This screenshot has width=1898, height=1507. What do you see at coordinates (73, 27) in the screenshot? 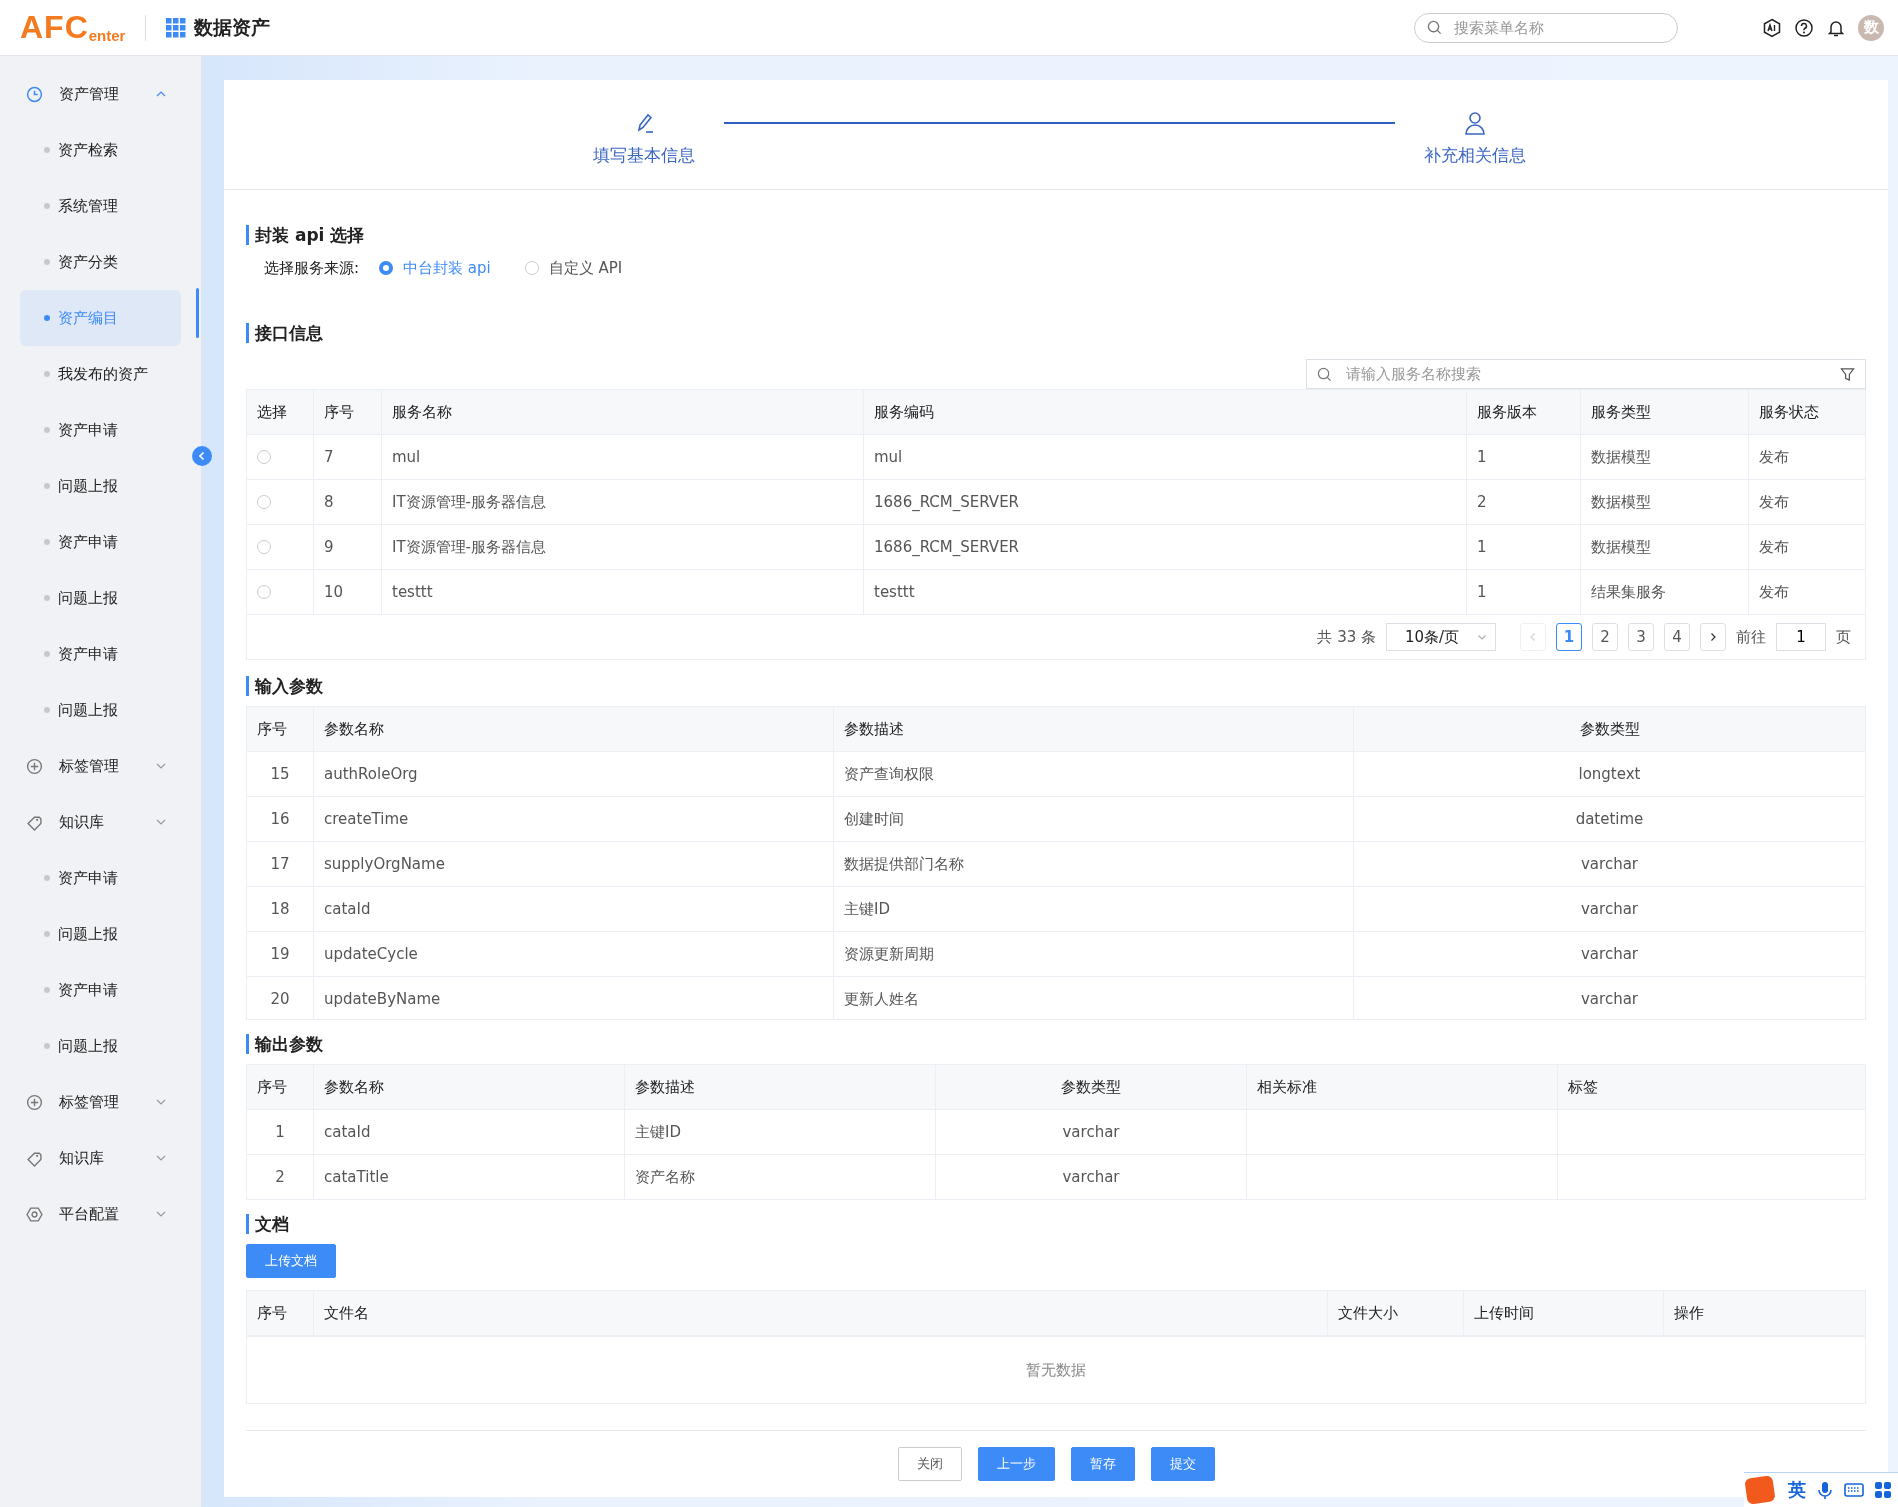
I see `logo: AFCenter` at bounding box center [73, 27].